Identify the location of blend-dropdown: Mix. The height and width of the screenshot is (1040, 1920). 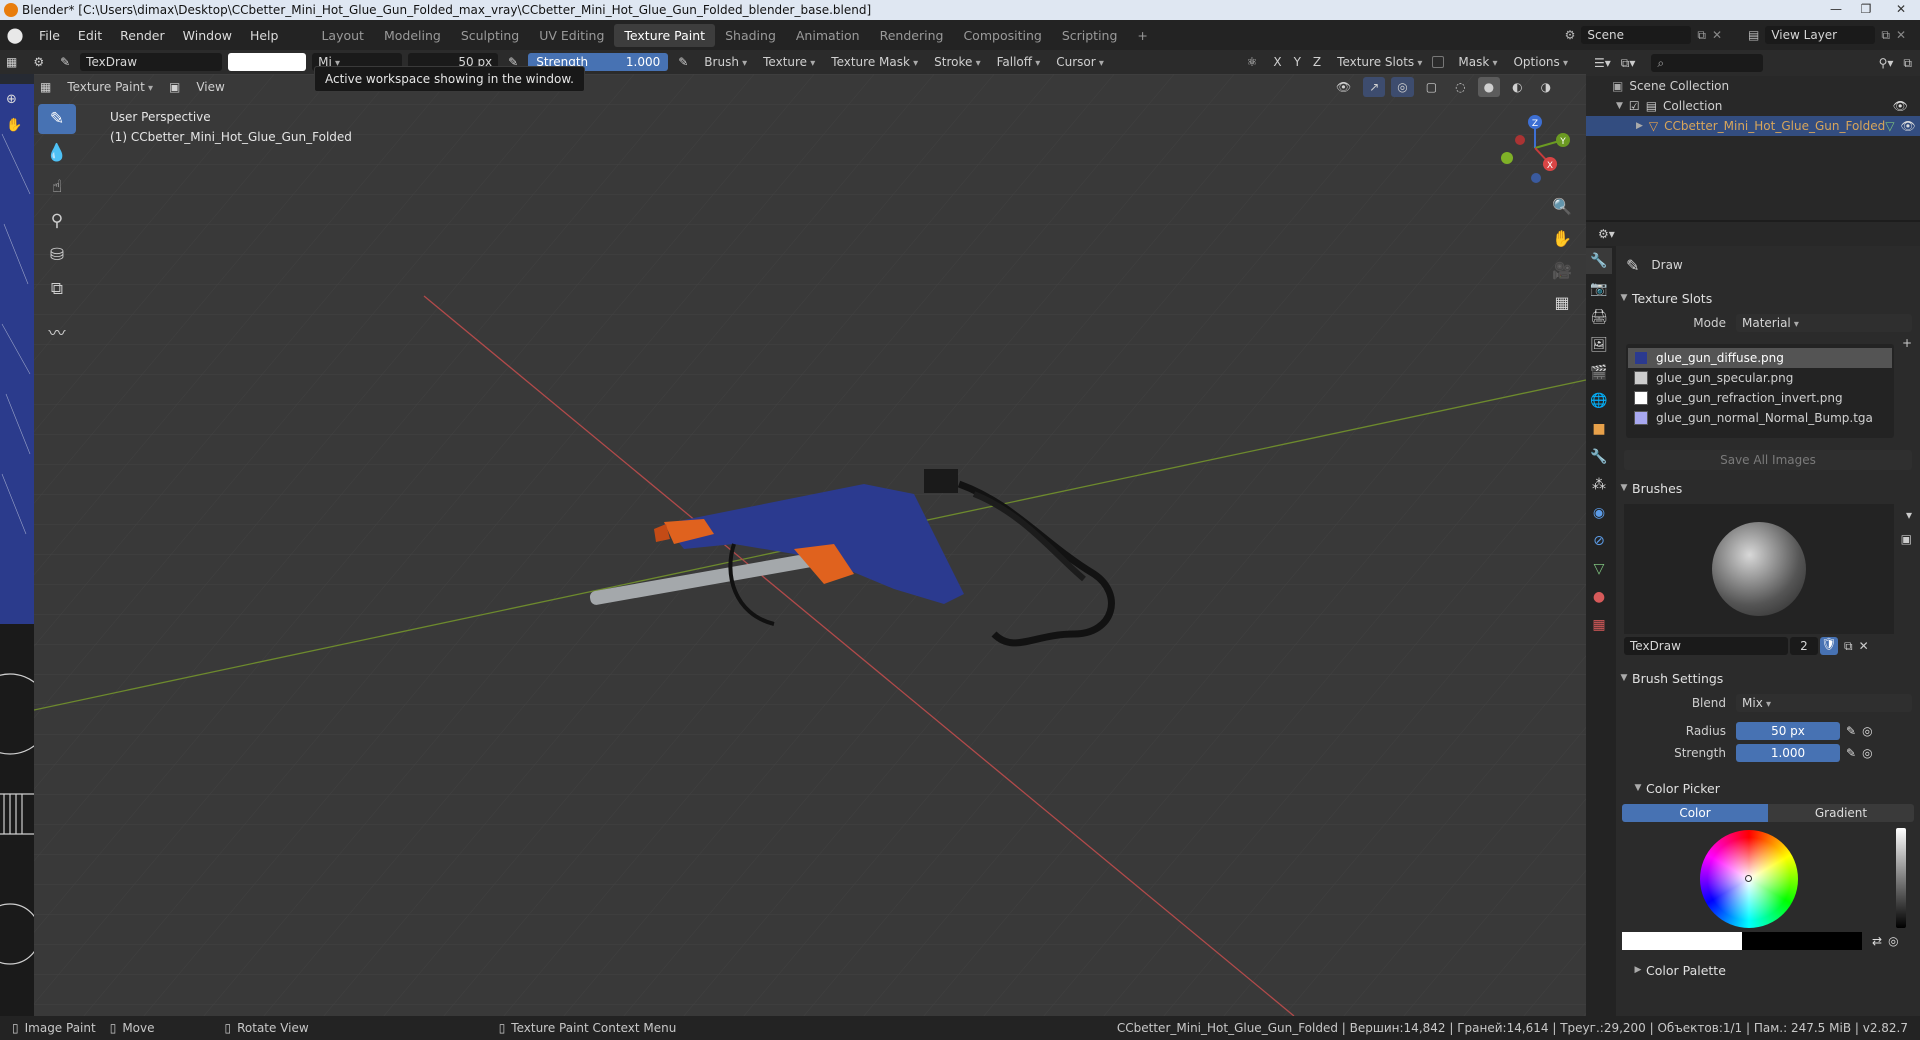
(1824, 703).